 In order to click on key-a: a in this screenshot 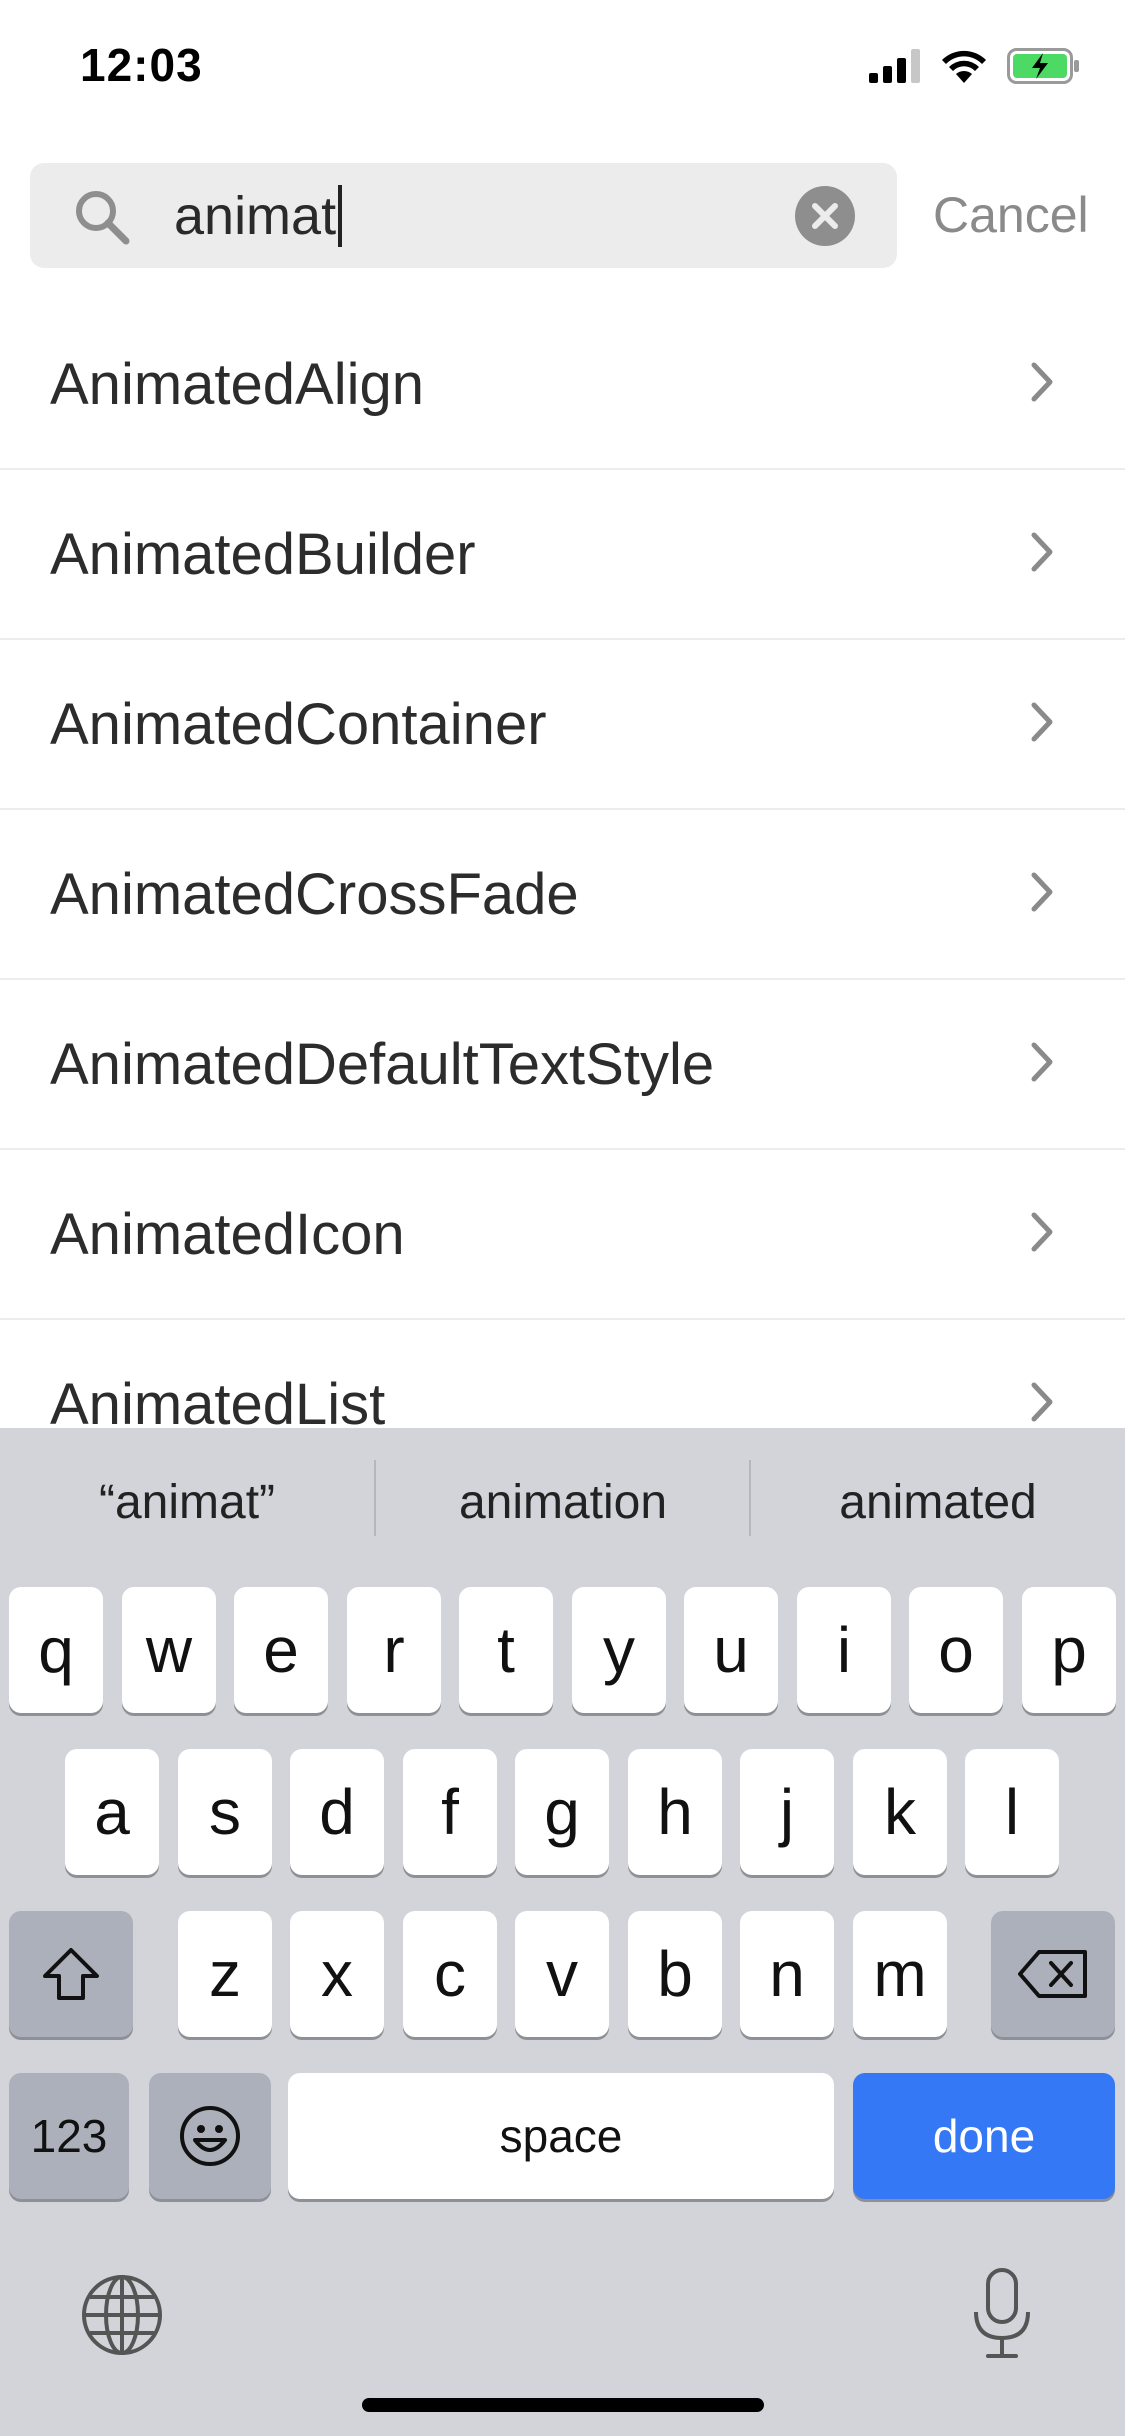, I will do `click(112, 1812)`.